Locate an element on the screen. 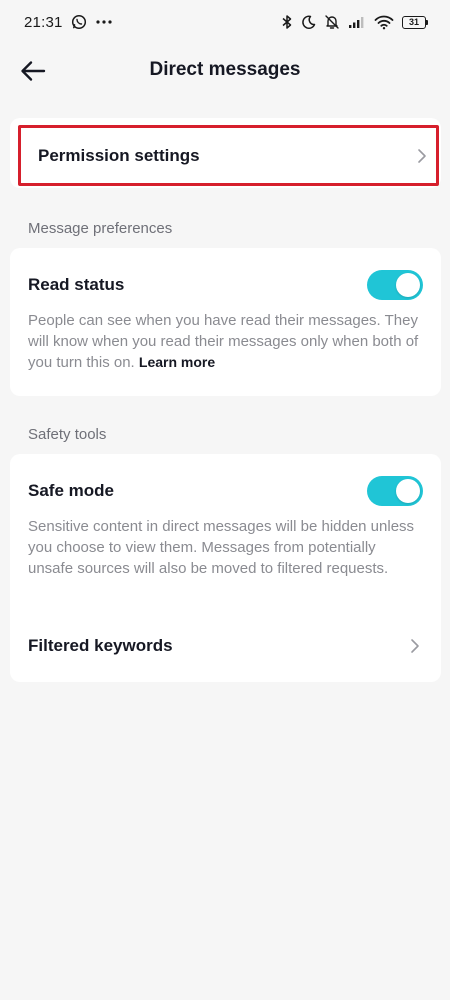 The width and height of the screenshot is (450, 1000). permission-settings-row: Permission settings is located at coordinates (228, 155).